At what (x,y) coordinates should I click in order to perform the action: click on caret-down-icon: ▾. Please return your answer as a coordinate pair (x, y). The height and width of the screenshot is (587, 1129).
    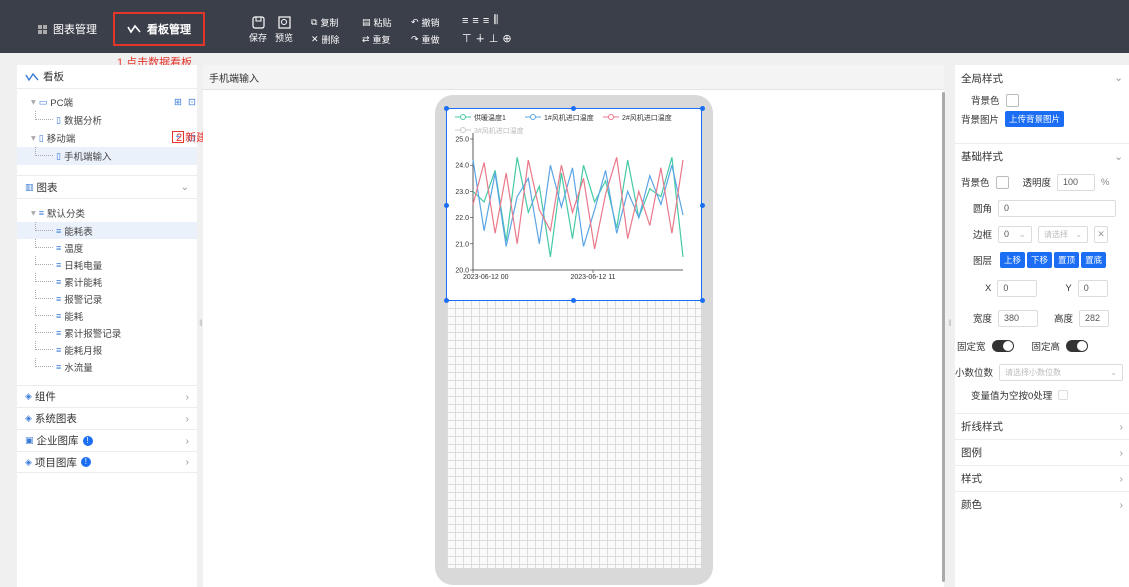
    Looking at the image, I should click on (33, 213).